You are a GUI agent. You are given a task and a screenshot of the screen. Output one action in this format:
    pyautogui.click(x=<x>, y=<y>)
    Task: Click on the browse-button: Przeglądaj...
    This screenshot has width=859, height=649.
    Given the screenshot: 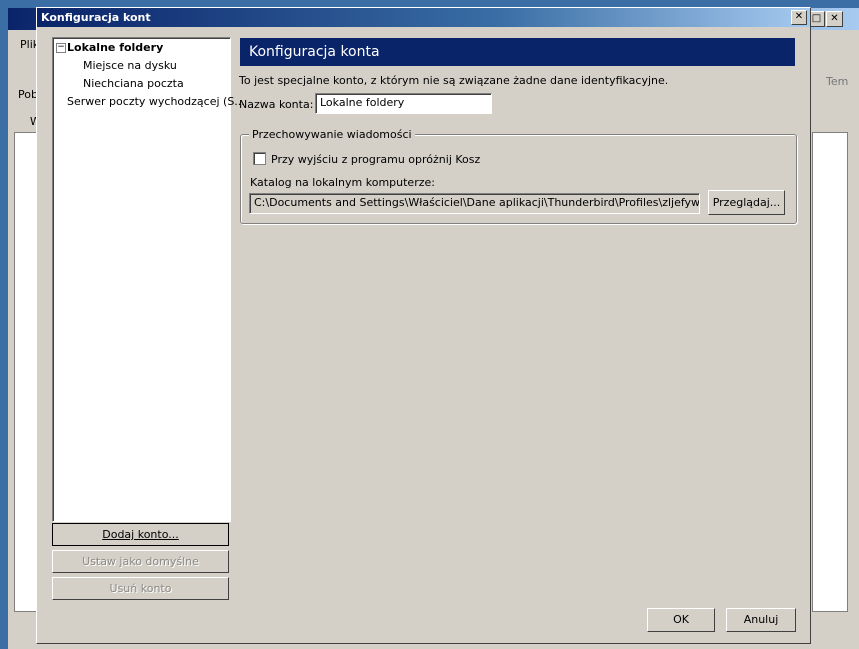 What is the action you would take?
    pyautogui.click(x=746, y=202)
    